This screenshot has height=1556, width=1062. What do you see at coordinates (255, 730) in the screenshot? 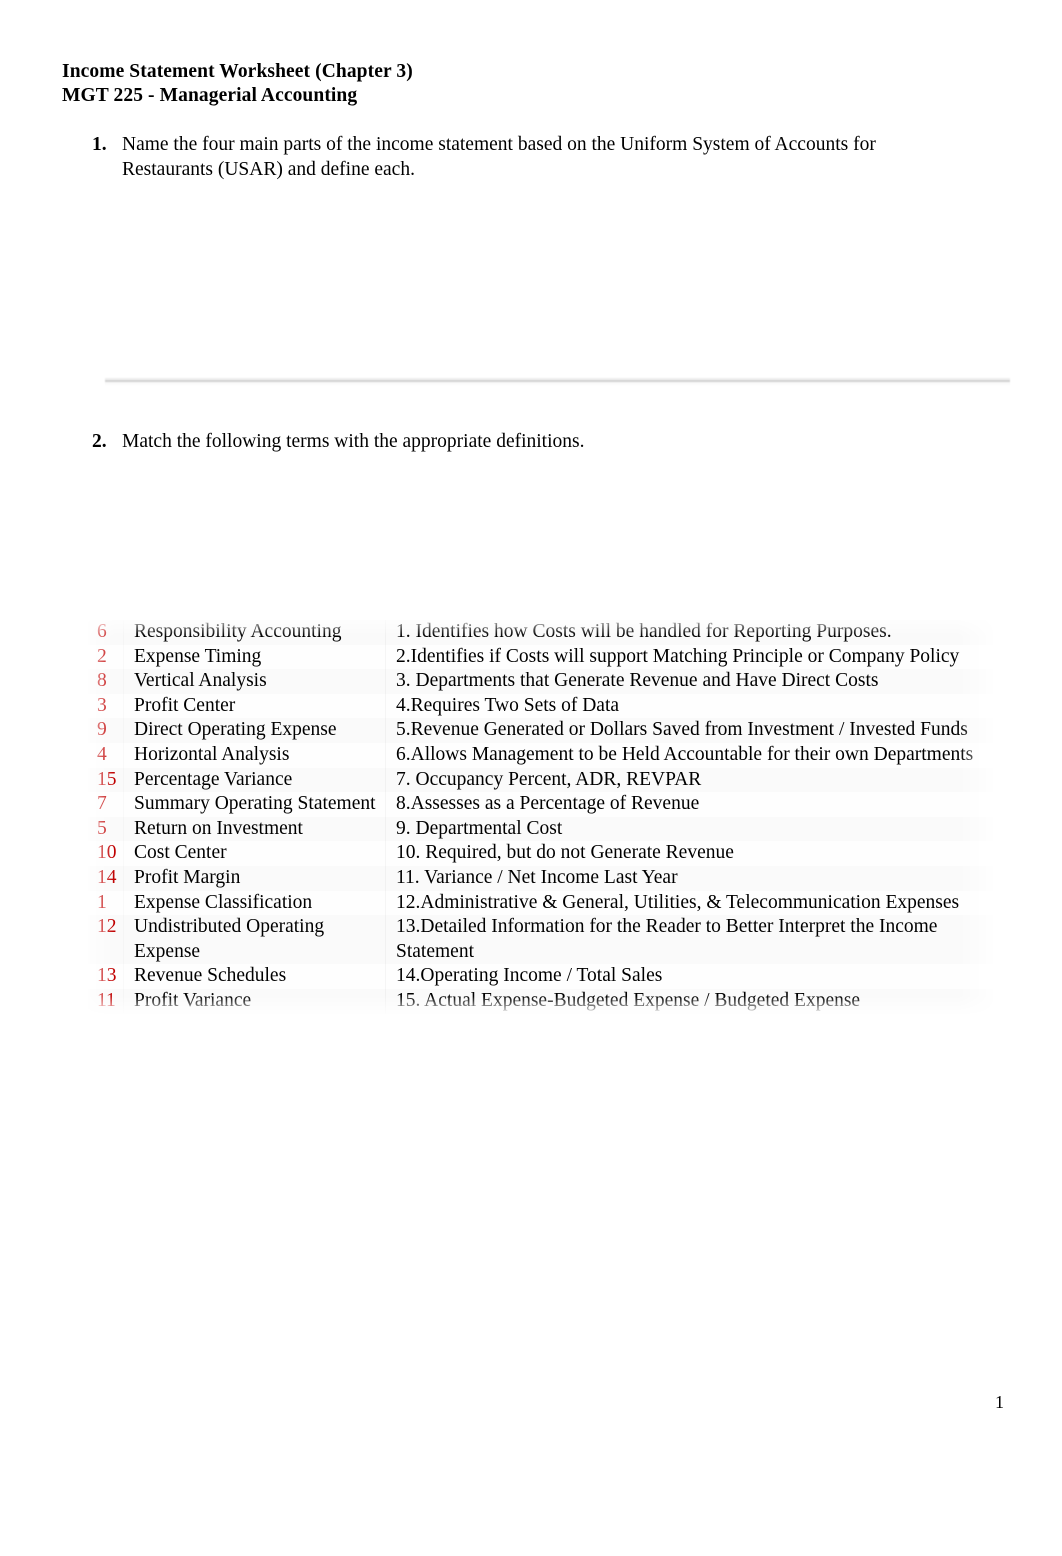
I see `term-cell: Direct Operating Expense` at bounding box center [255, 730].